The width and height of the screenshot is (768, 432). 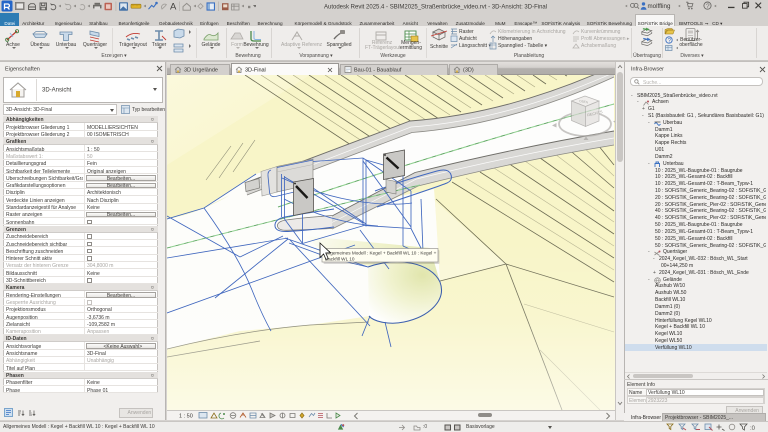 I want to click on svg-text: molffling, so click(x=659, y=6).